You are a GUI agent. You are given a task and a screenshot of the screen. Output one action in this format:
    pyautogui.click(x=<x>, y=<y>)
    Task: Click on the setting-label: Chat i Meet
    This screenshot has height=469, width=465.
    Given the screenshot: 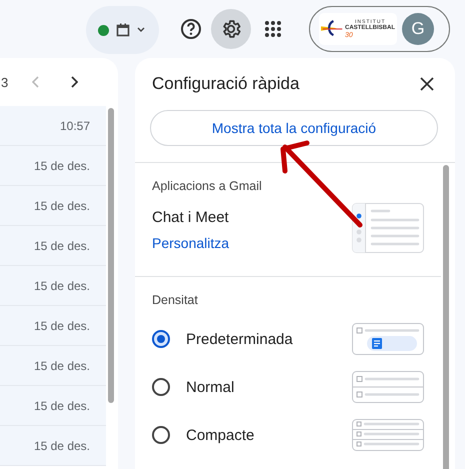 What is the action you would take?
    pyautogui.click(x=191, y=217)
    